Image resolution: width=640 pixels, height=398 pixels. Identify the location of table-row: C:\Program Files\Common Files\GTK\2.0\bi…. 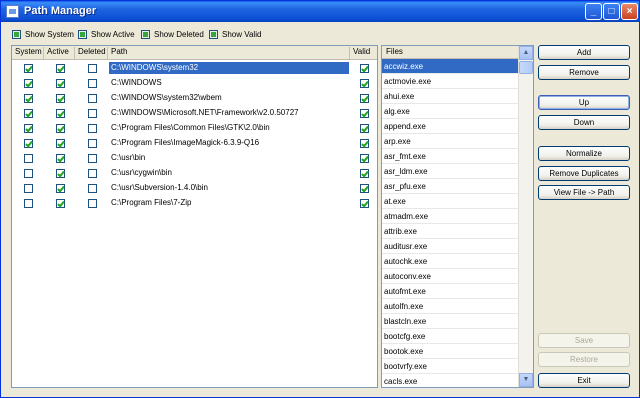
(194, 128).